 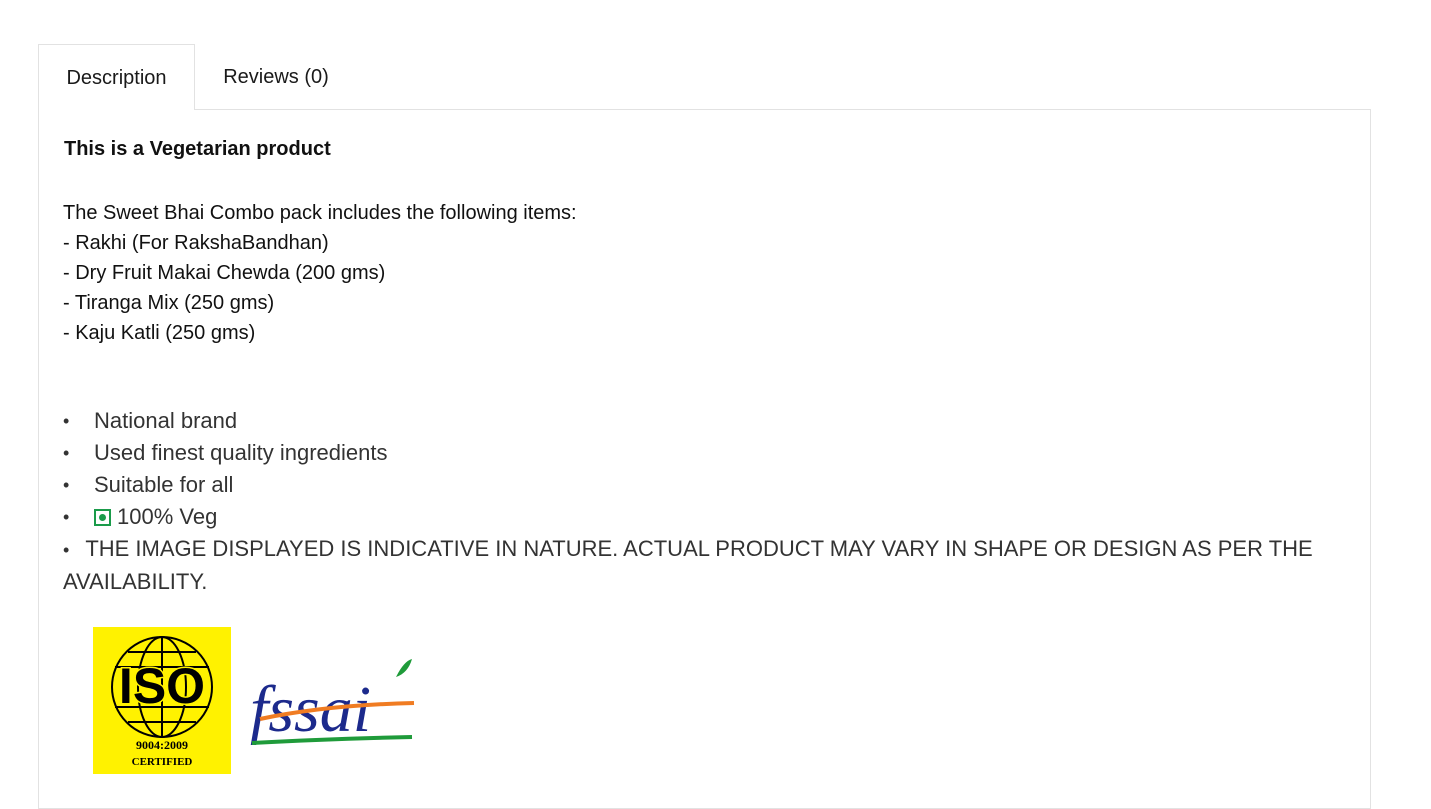 What do you see at coordinates (404, 668) in the screenshot?
I see `leaf-icon` at bounding box center [404, 668].